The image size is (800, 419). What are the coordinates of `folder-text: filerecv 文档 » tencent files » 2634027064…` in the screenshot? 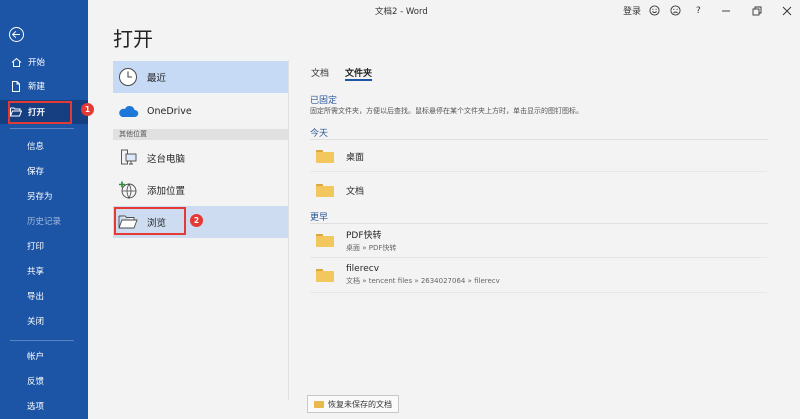 It's located at (423, 275).